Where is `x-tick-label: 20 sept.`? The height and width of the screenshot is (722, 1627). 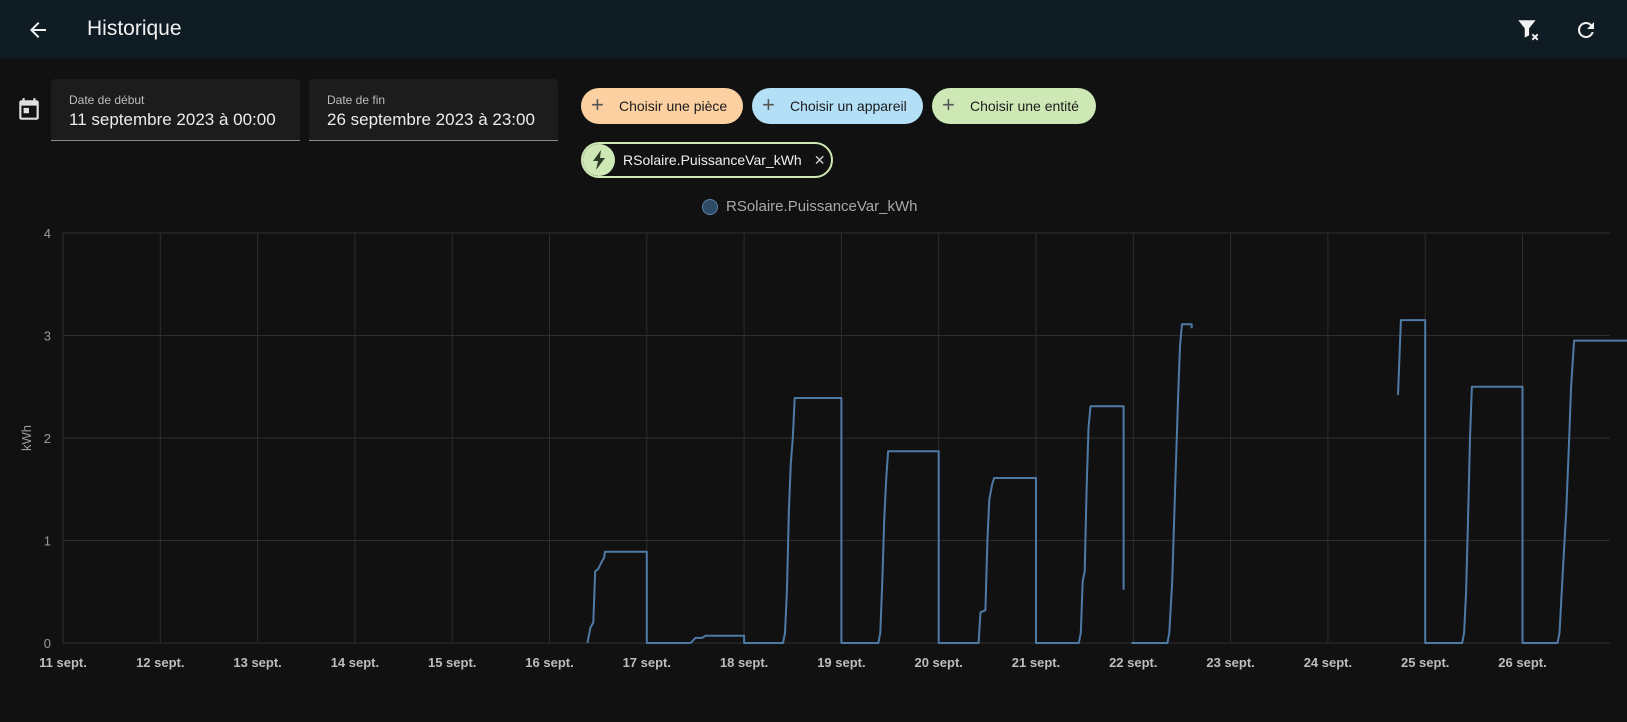
x-tick-label: 20 sept. is located at coordinates (938, 662).